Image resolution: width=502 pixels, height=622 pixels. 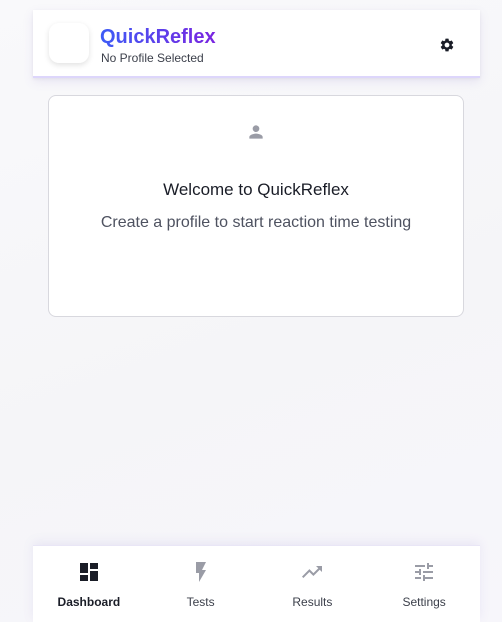 I want to click on bottom-navigation: Dashboard Tests Results Settings, so click(x=256, y=583).